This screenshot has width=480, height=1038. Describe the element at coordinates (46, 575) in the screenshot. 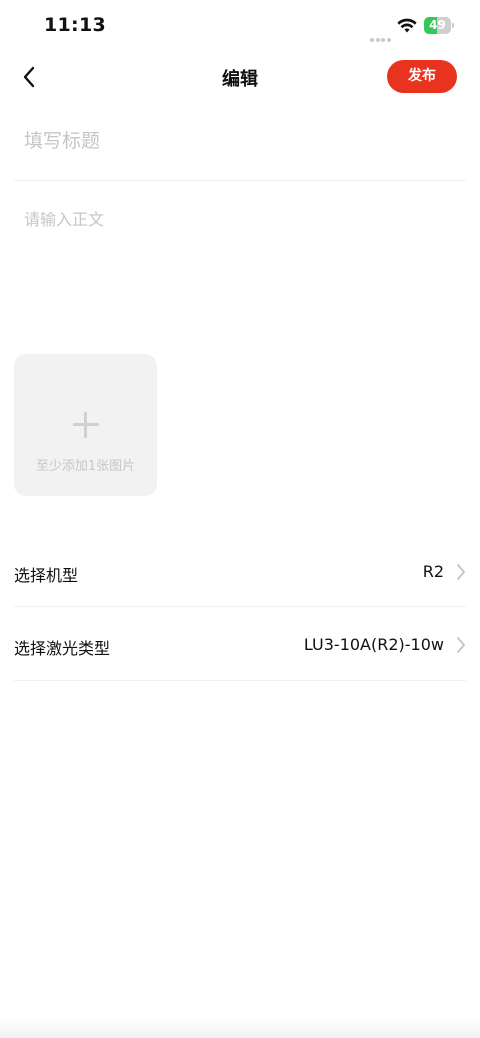

I see `select-model-label: 选择机型` at that location.